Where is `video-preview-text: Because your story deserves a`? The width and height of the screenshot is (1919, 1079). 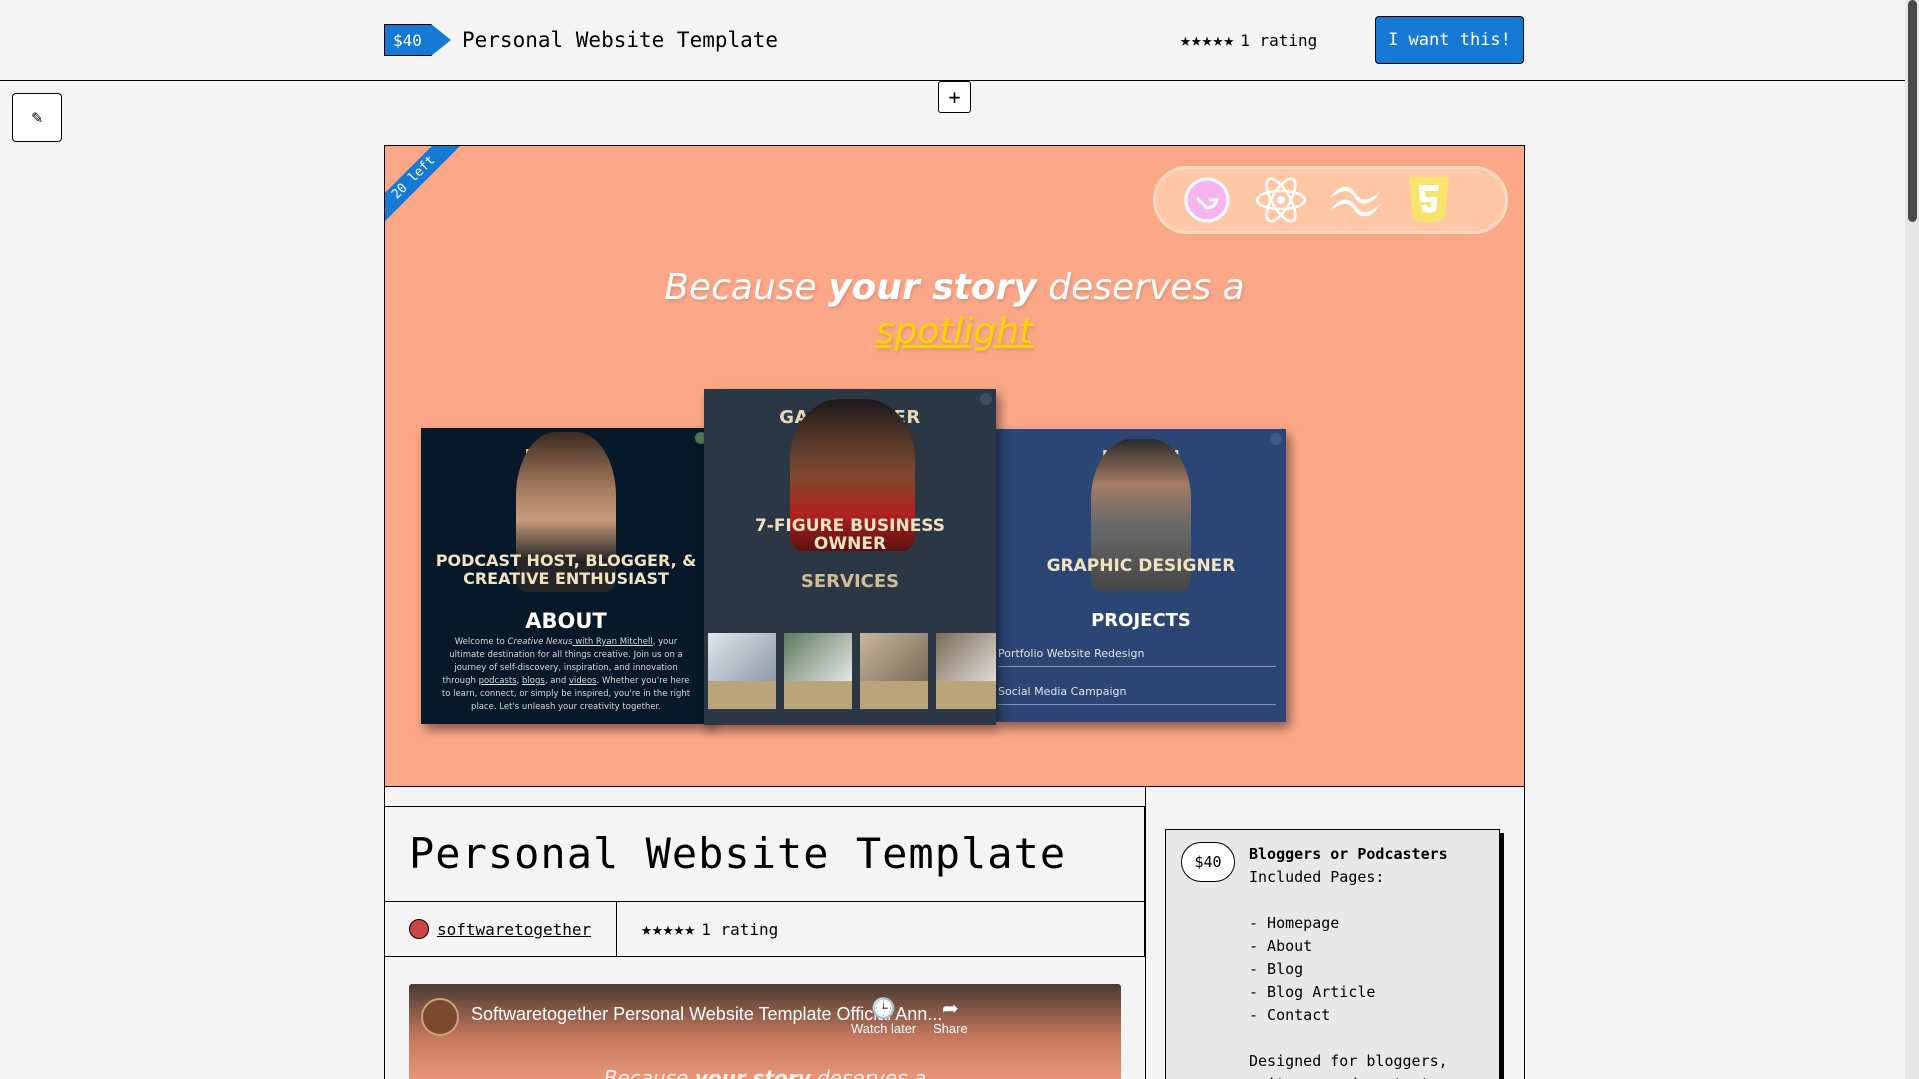 video-preview-text: Because your story deserves a is located at coordinates (765, 1072).